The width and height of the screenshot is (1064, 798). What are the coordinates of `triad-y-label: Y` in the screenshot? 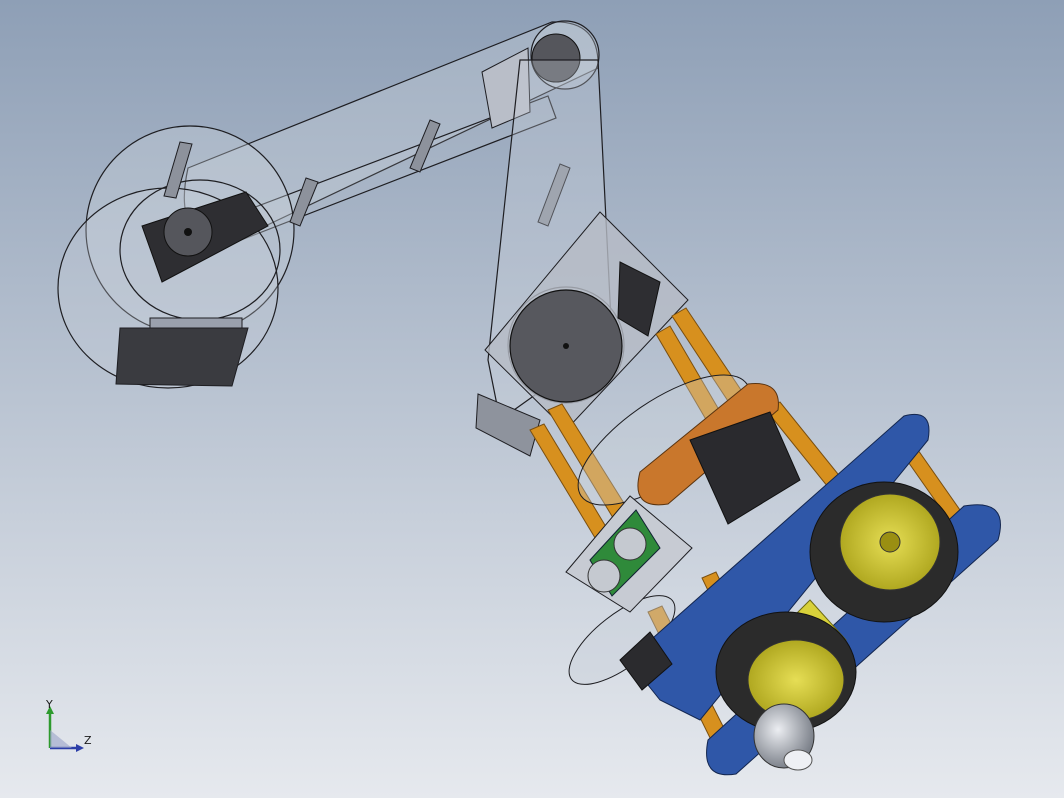 It's located at (49, 704).